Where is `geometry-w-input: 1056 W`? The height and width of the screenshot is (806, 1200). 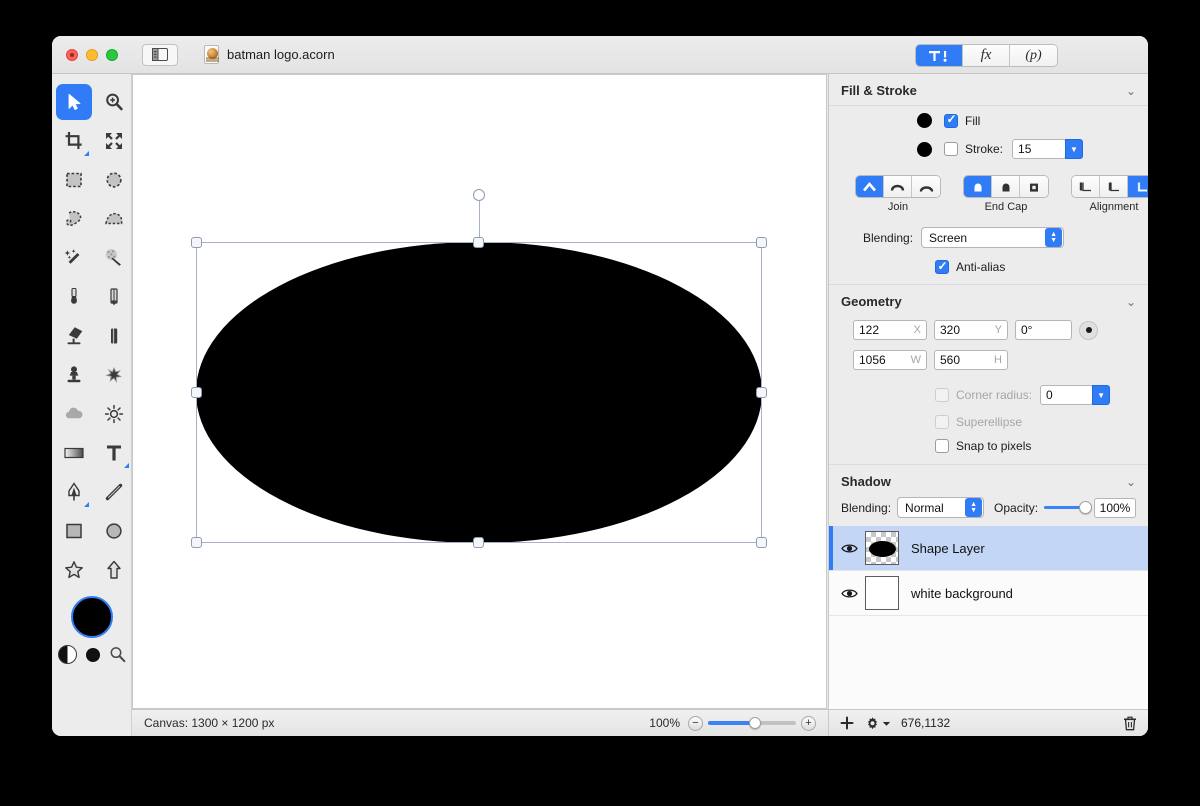
geometry-w-input: 1056 W is located at coordinates (890, 360).